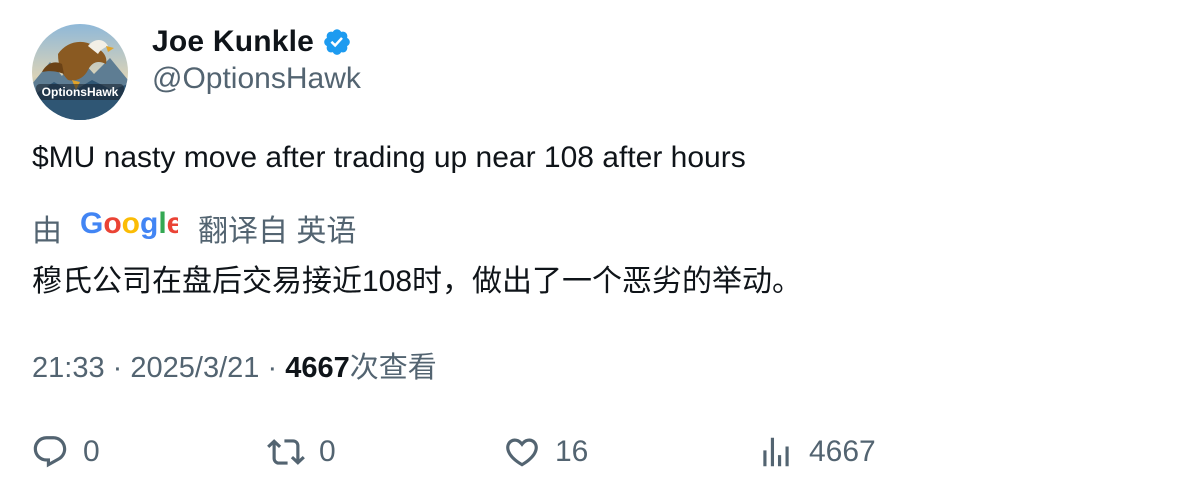  What do you see at coordinates (317, 368) in the screenshot?
I see `views-count: 4667` at bounding box center [317, 368].